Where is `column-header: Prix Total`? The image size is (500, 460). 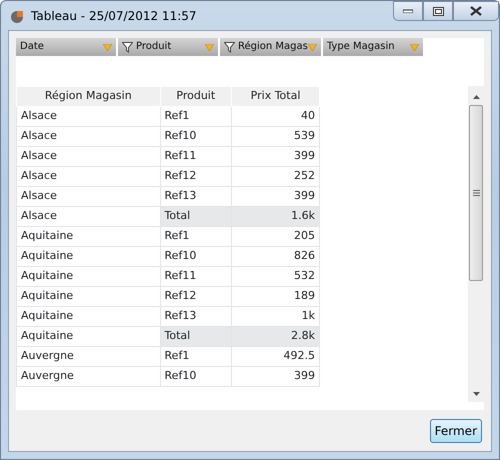
column-header: Prix Total is located at coordinates (276, 96).